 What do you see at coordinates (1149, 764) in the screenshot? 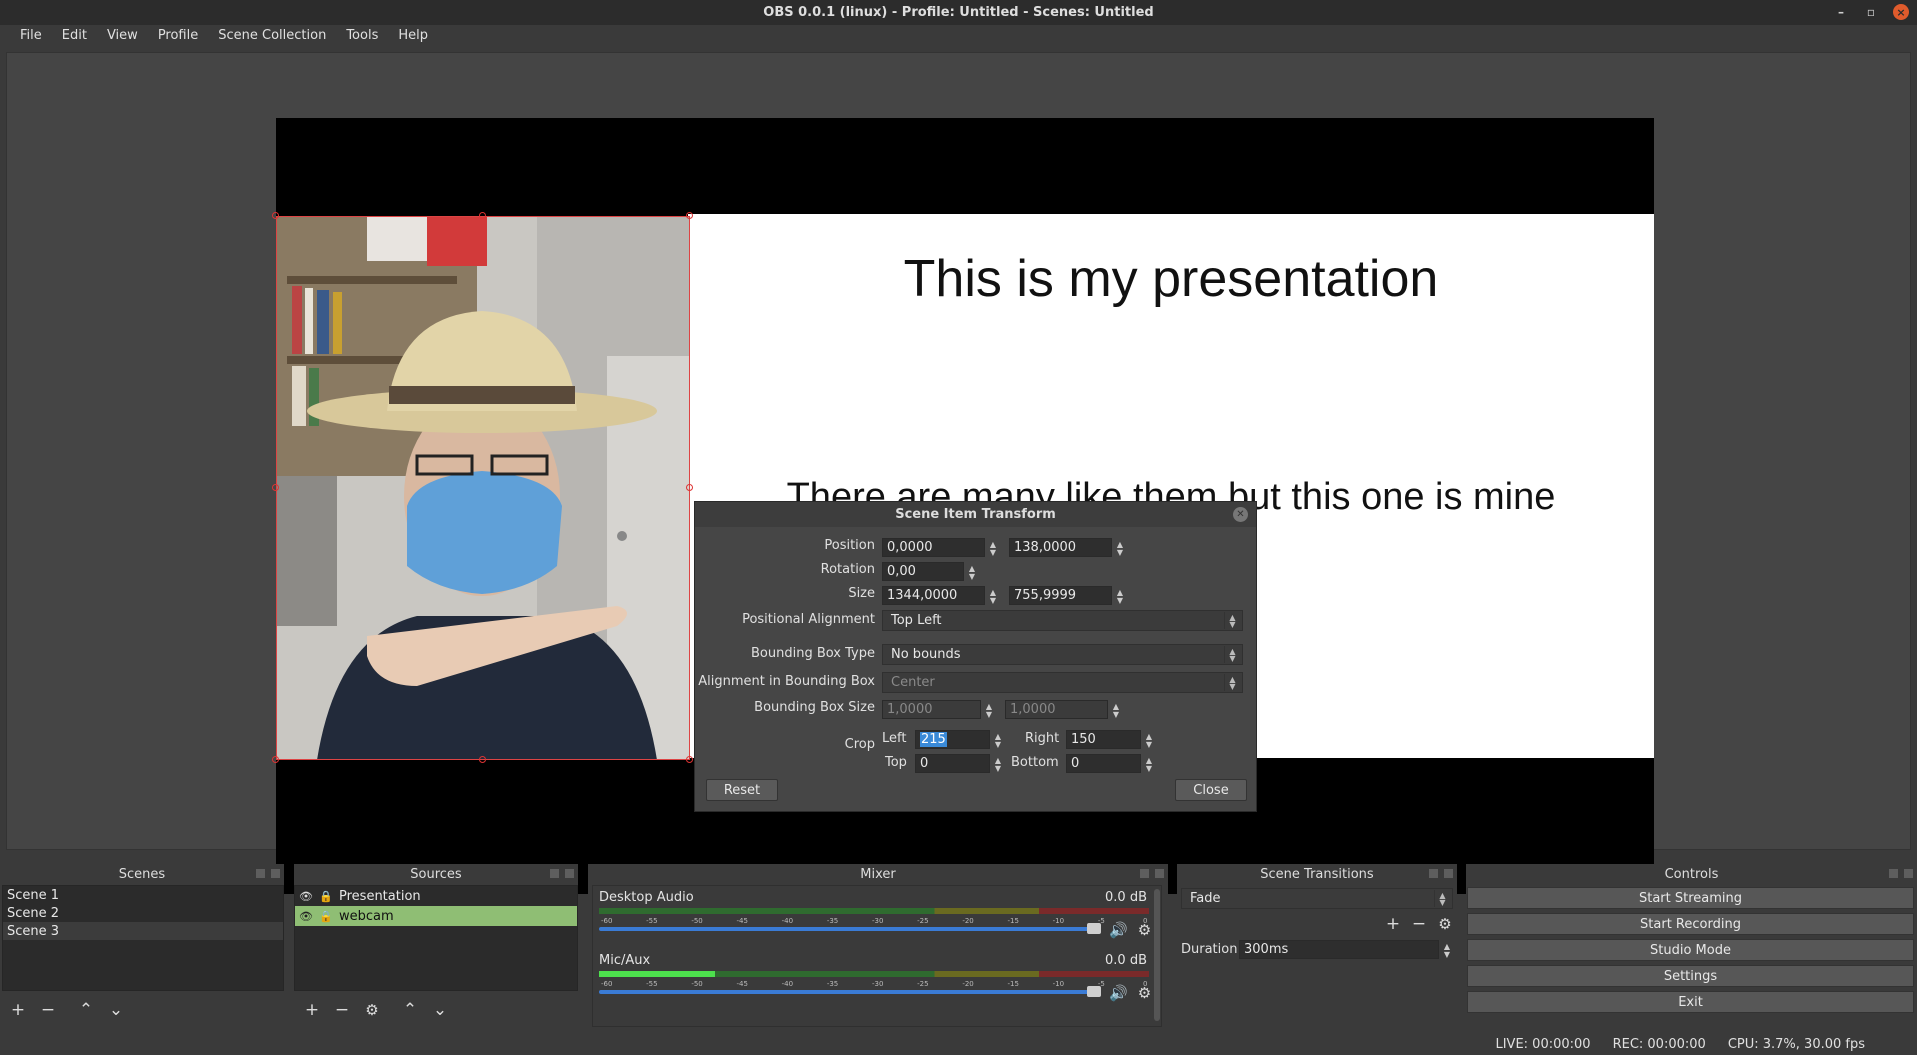
I see `crop-bottom-stepper-icon: ▲ ▼` at bounding box center [1149, 764].